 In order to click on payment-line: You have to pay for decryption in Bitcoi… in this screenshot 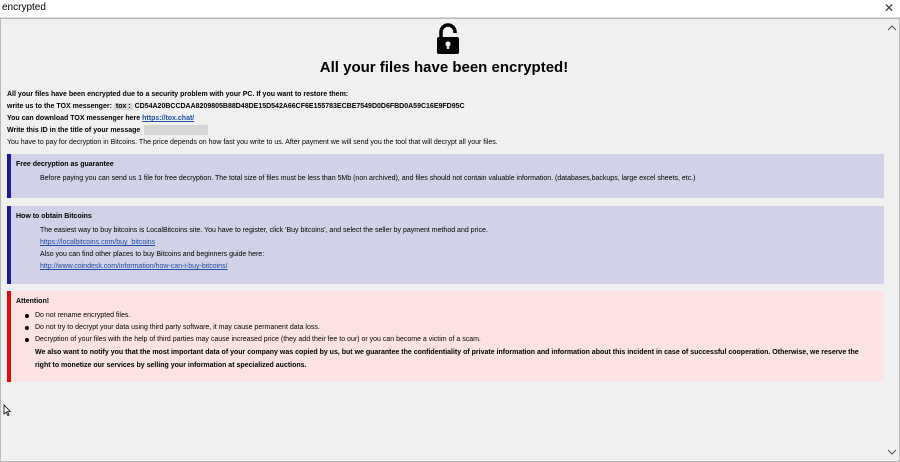, I will do `click(252, 142)`.